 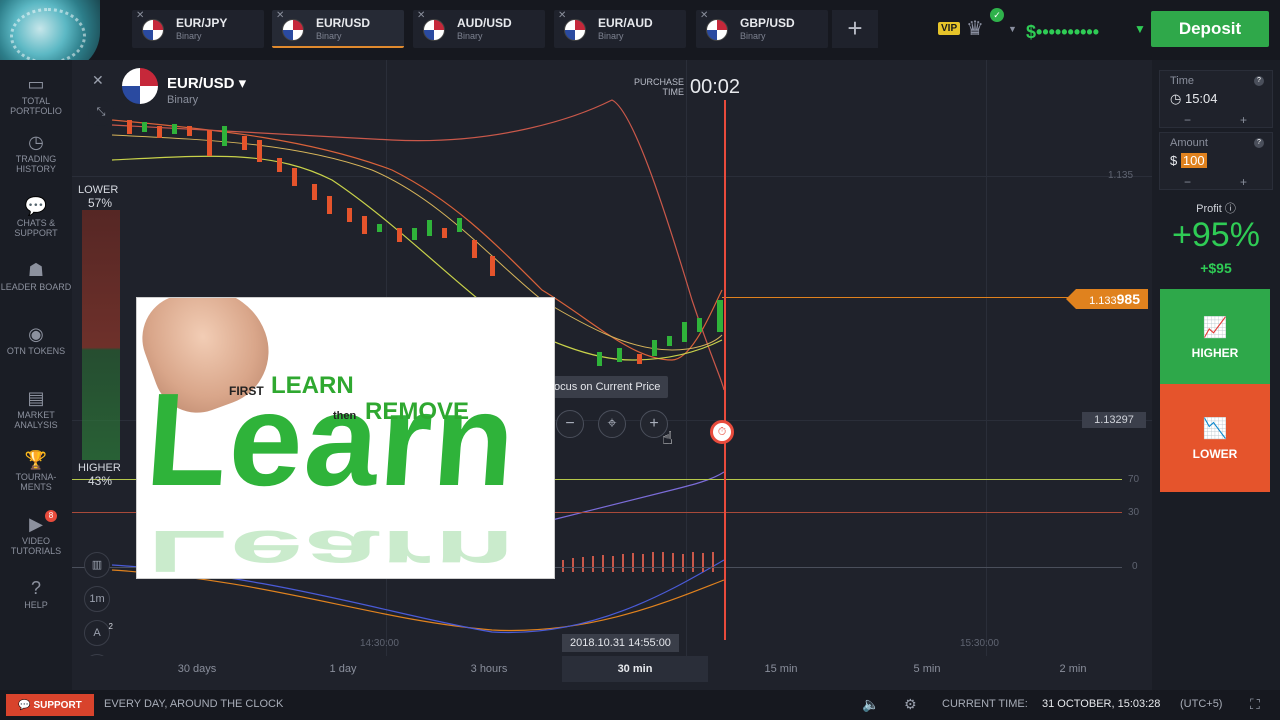 What do you see at coordinates (635, 669) in the screenshot?
I see `timeframe-30-min: 30 min` at bounding box center [635, 669].